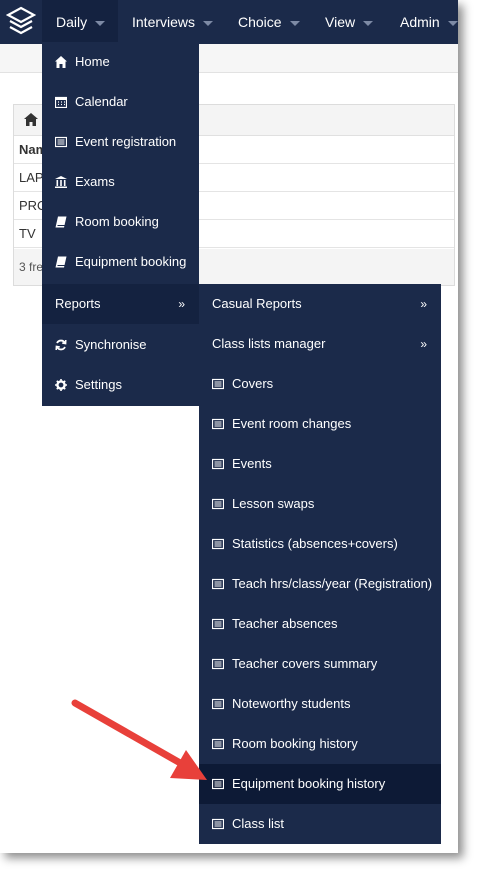  Describe the element at coordinates (320, 304) in the screenshot. I see `submenu-item-casual-reports: Casual Reports »` at that location.